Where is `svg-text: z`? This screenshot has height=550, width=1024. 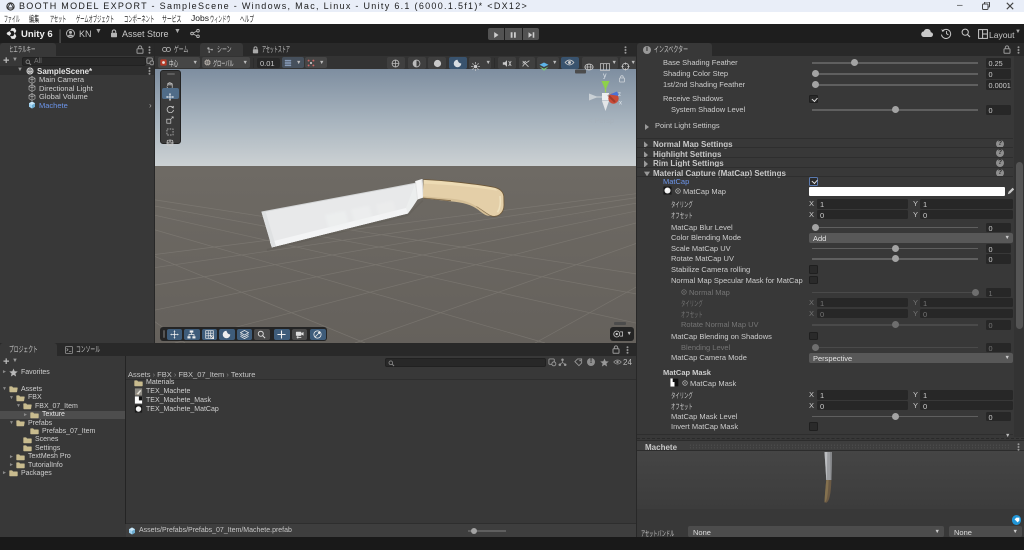 svg-text: z is located at coordinates (619, 95).